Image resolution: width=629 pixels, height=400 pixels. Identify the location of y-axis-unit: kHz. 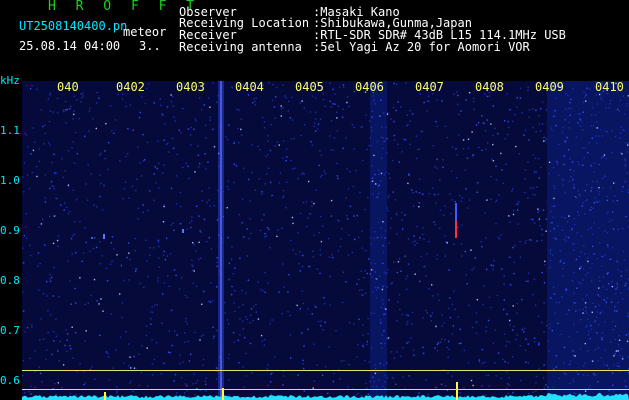
(10, 80).